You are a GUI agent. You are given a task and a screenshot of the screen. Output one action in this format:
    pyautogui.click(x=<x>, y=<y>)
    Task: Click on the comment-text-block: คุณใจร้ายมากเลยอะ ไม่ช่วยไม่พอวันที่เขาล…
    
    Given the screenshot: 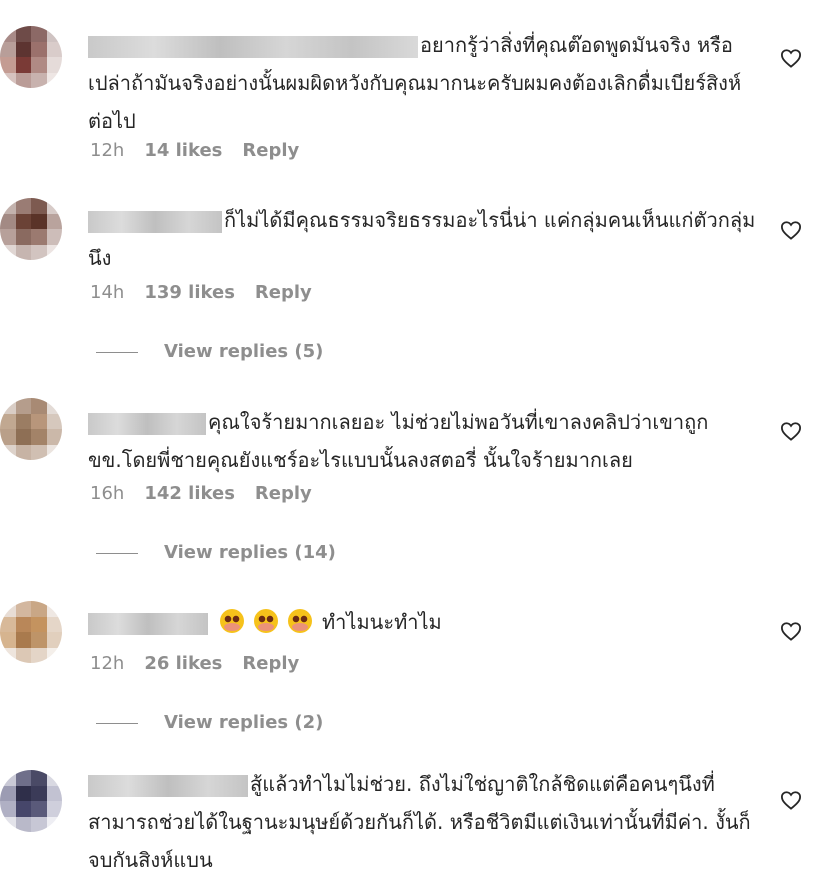 What is the action you would take?
    pyautogui.click(x=423, y=441)
    